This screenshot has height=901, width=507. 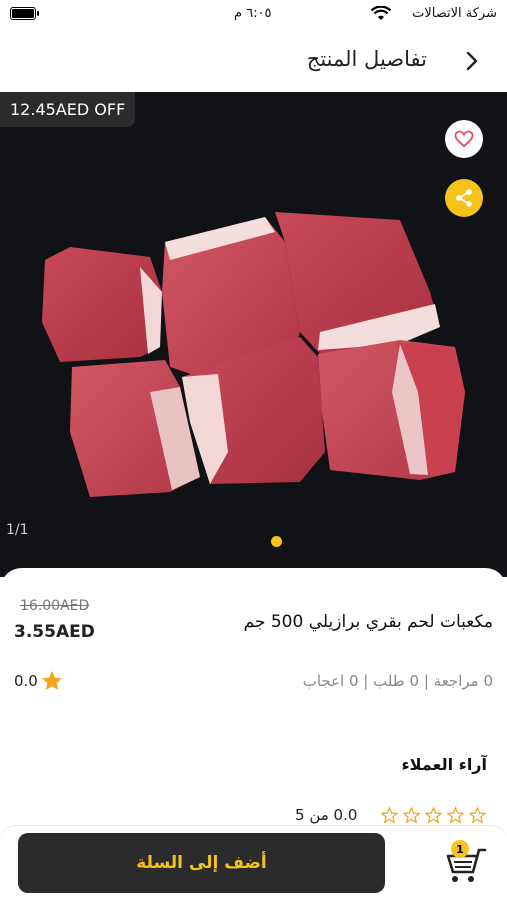 I want to click on battery-icon, so click(x=24, y=13).